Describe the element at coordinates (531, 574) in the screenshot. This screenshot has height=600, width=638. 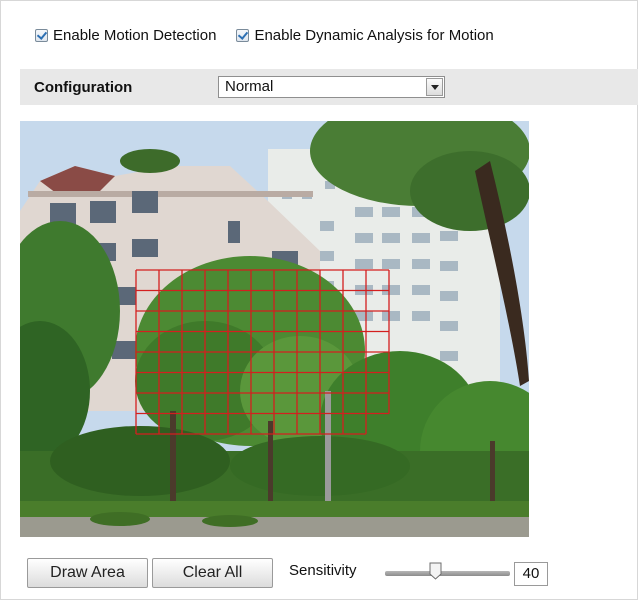
I see `sensitivity-value-field: 40` at that location.